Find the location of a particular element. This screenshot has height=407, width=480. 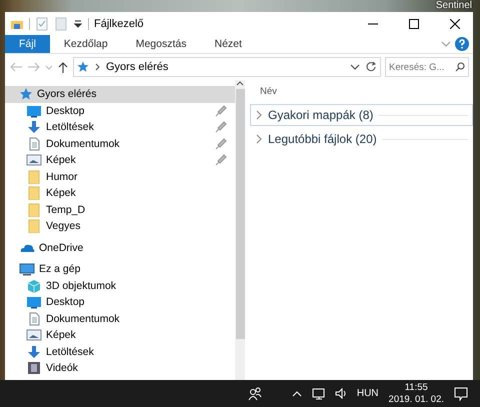

navigation-item: Ez a gép is located at coordinates (120, 269).